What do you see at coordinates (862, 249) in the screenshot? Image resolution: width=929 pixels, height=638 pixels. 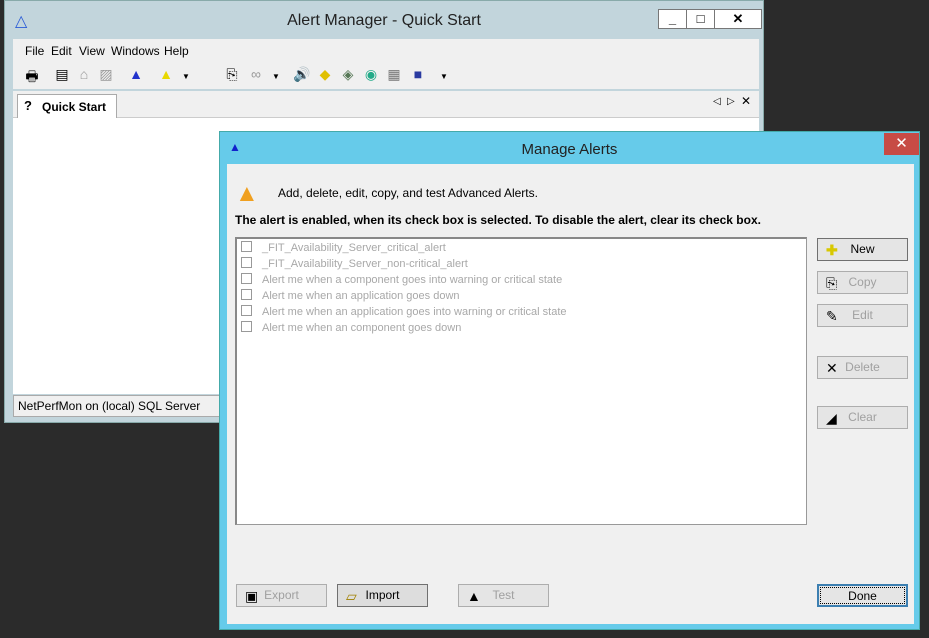 I see `new-button: ✚ New` at bounding box center [862, 249].